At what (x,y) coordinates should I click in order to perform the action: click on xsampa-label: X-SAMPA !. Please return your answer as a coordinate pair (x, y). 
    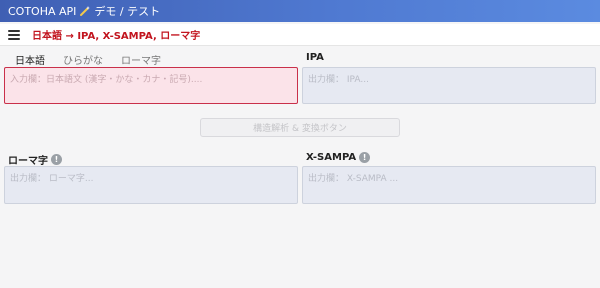
    Looking at the image, I should click on (338, 157).